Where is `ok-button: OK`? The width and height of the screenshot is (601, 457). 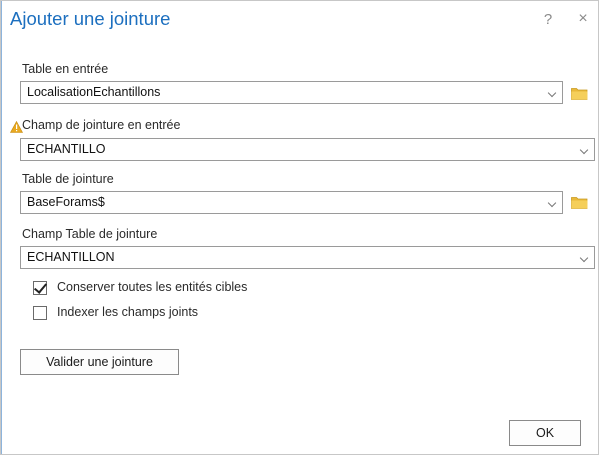
ok-button: OK is located at coordinates (545, 433).